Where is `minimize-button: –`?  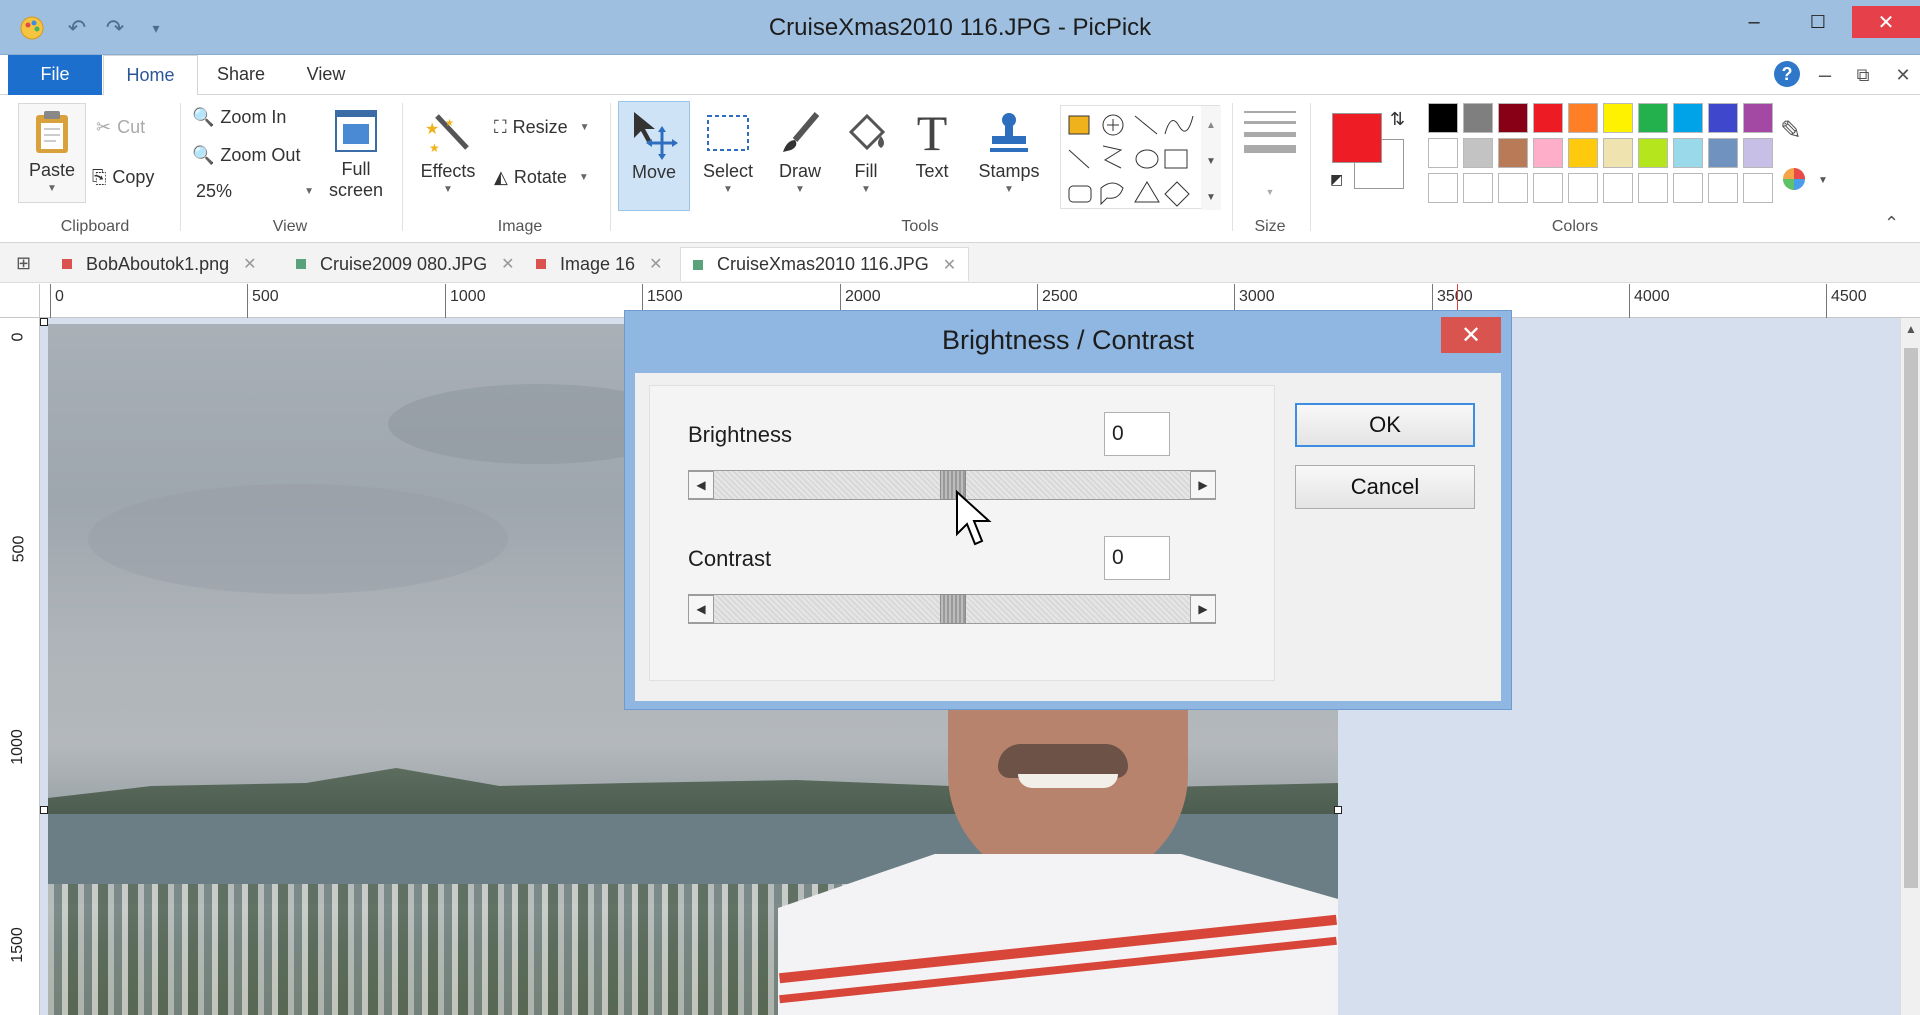 minimize-button: – is located at coordinates (1754, 22).